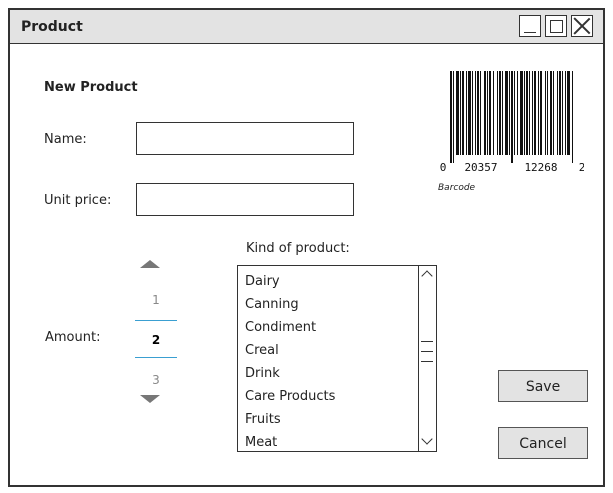  What do you see at coordinates (427, 276) in the screenshot?
I see `chevron-up-icon` at bounding box center [427, 276].